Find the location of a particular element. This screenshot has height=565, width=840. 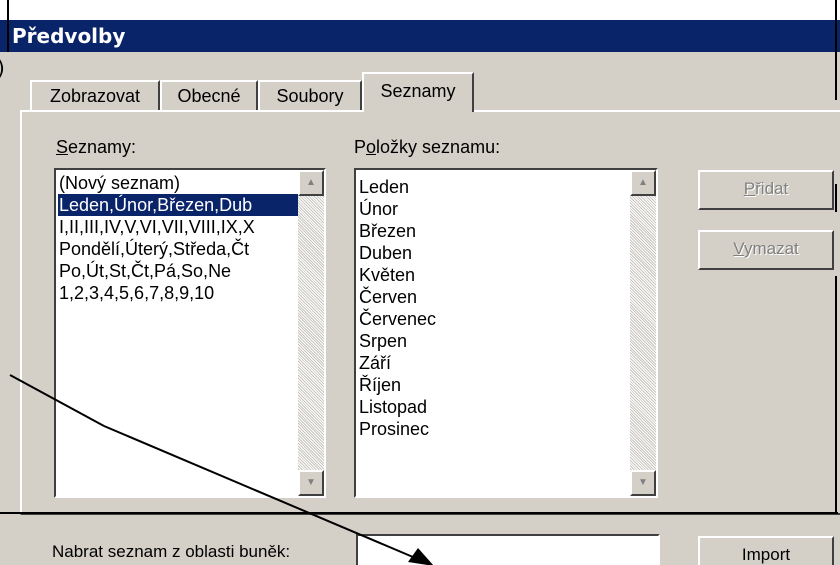

import-button: Import is located at coordinates (766, 550).